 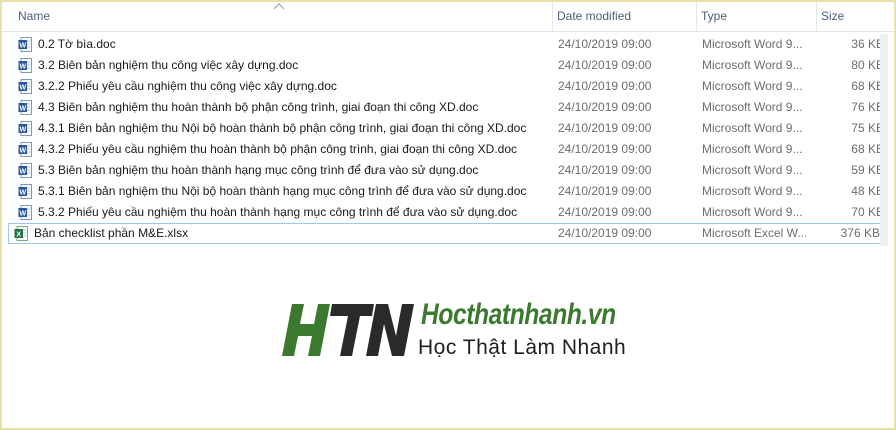 I want to click on htn-logo-mark-icon, so click(x=348, y=330).